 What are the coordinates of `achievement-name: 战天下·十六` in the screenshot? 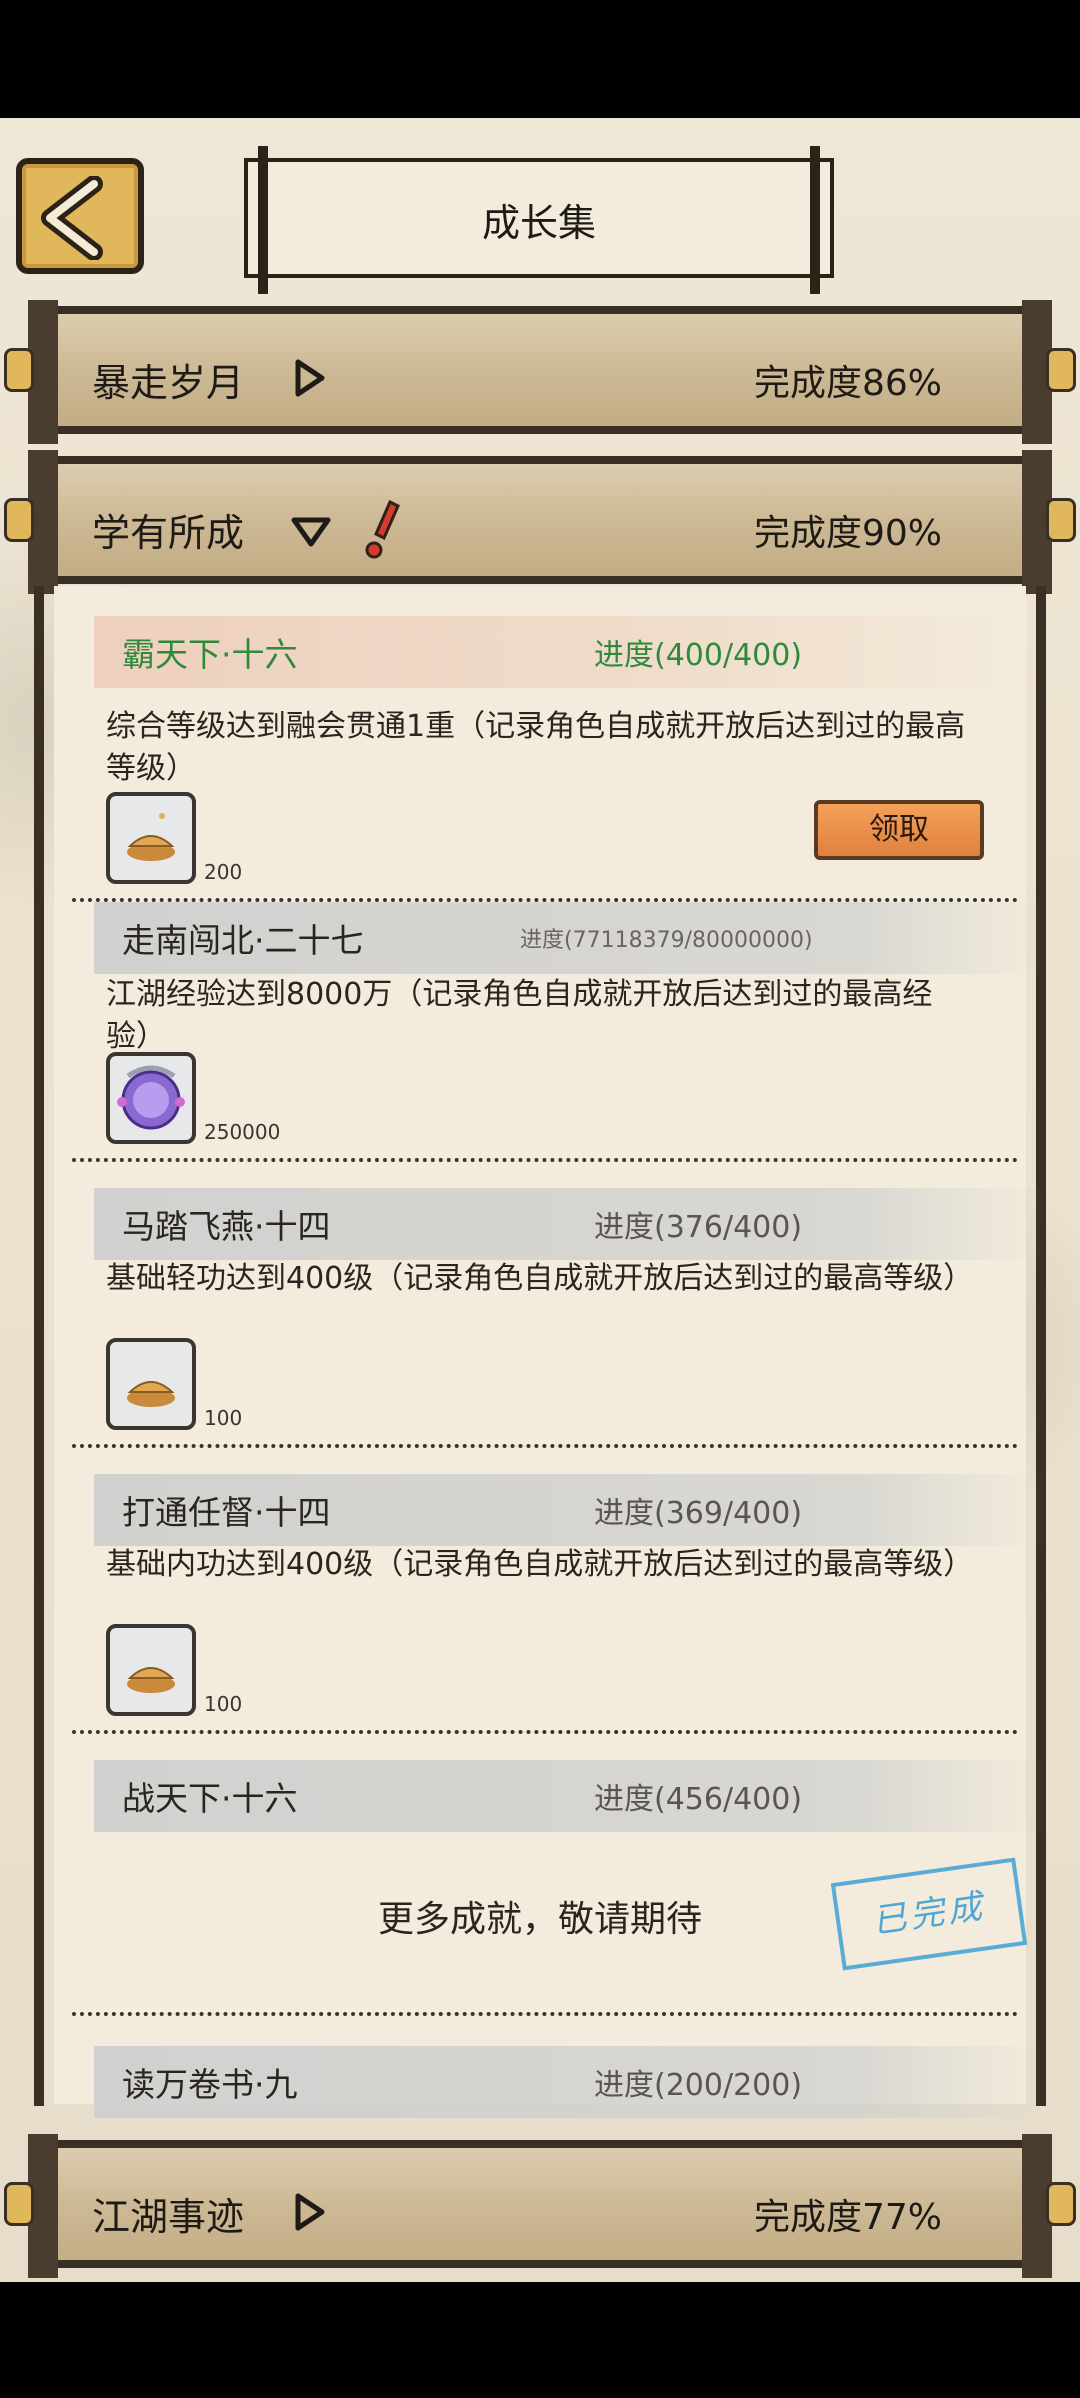 It's located at (210, 1798).